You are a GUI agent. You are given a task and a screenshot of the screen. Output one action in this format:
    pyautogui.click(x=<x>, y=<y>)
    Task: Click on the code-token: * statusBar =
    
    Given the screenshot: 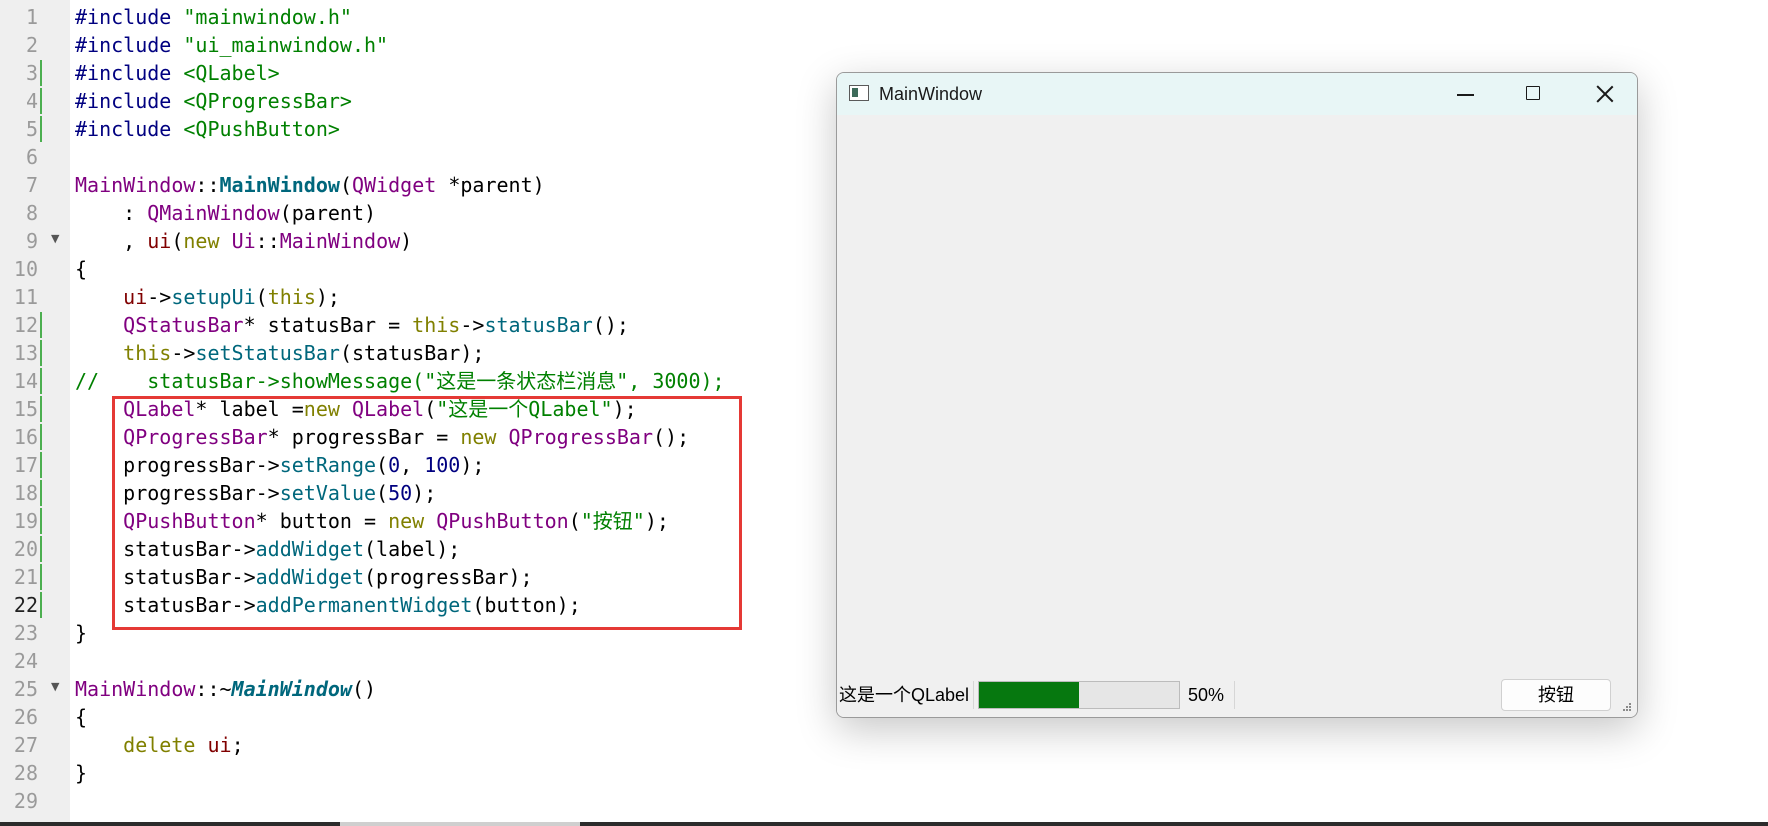 What is the action you would take?
    pyautogui.click(x=328, y=325)
    